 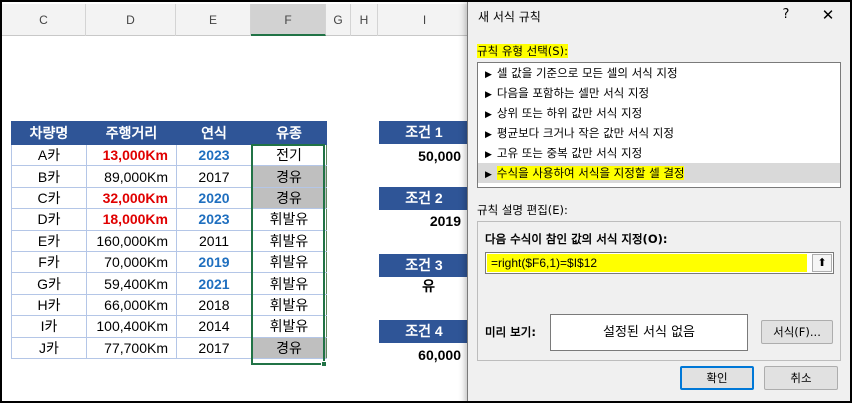 I want to click on cell-year: 2011, so click(x=214, y=240).